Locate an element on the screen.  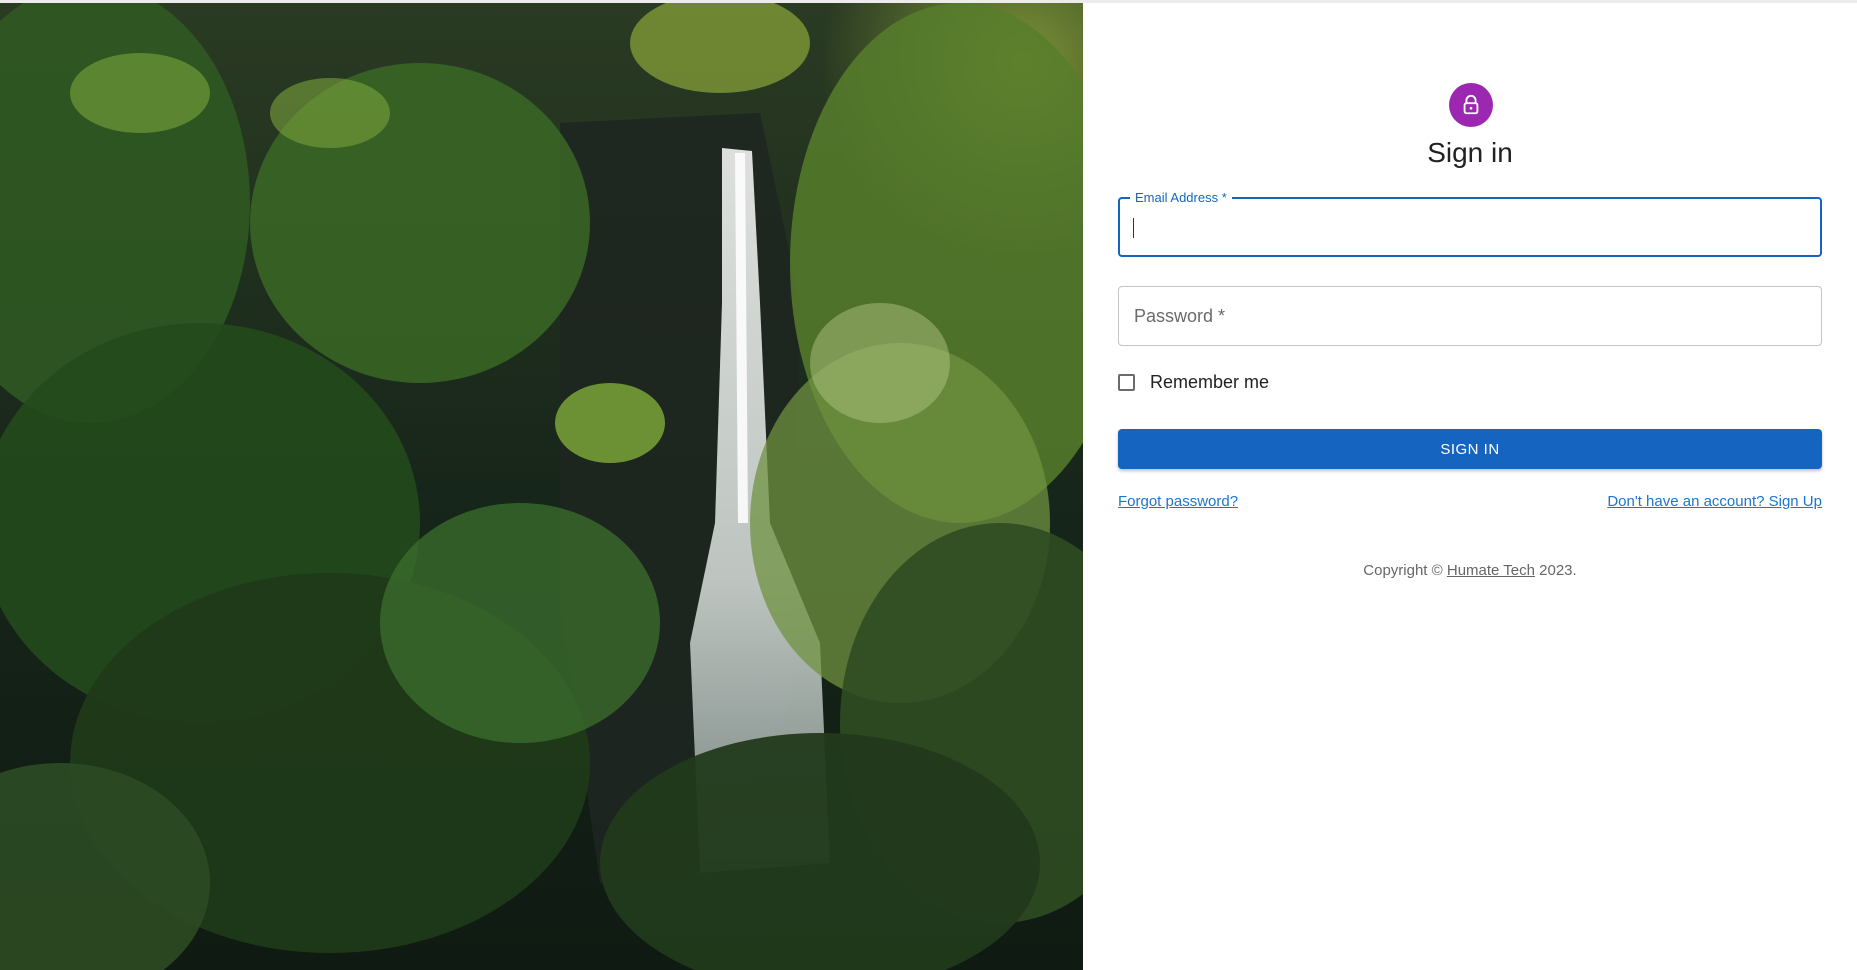
remember-me-label: Remember me is located at coordinates (1209, 382).